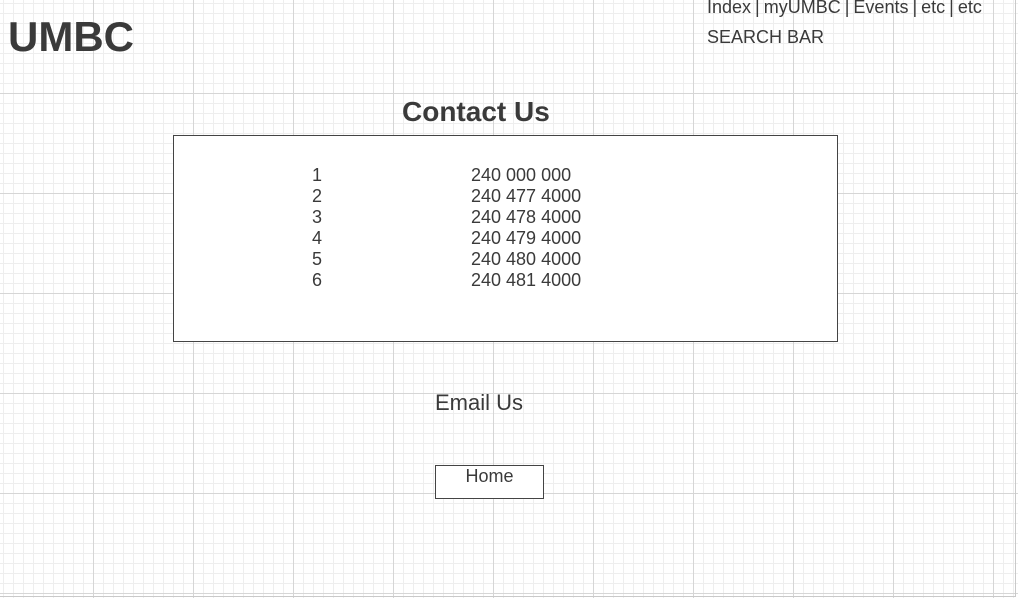 The image size is (1018, 598). What do you see at coordinates (729, 8) in the screenshot?
I see `nav-link-index: Index` at bounding box center [729, 8].